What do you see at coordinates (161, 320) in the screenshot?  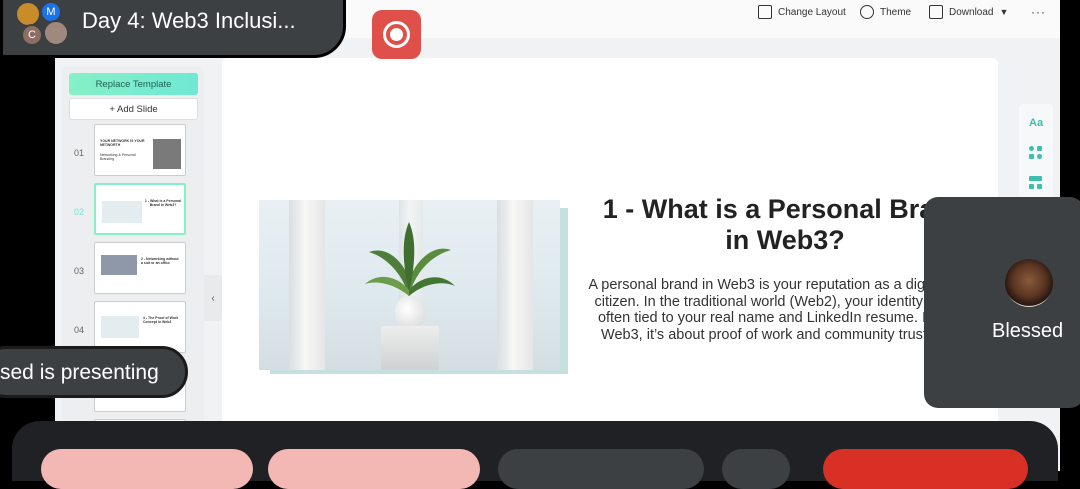 I see `thumbnail-heading: 3 - The Proof of Work Concept in Web3` at bounding box center [161, 320].